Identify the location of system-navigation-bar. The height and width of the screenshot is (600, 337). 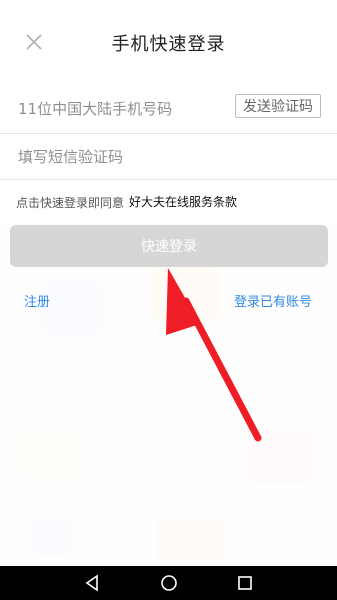
(168, 583).